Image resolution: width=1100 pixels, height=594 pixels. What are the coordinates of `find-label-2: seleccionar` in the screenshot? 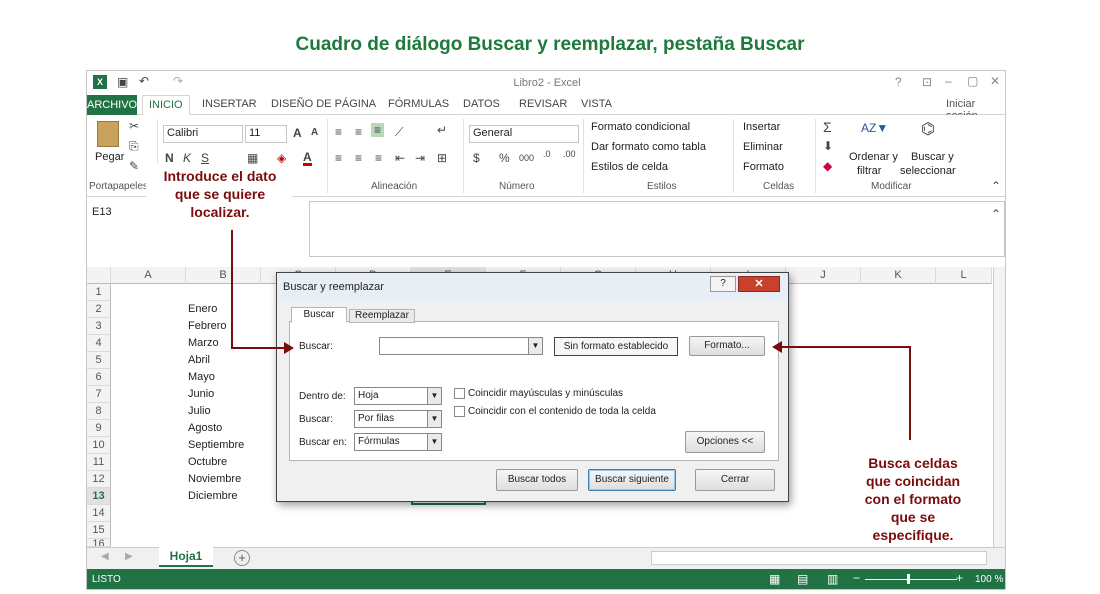 It's located at (928, 171).